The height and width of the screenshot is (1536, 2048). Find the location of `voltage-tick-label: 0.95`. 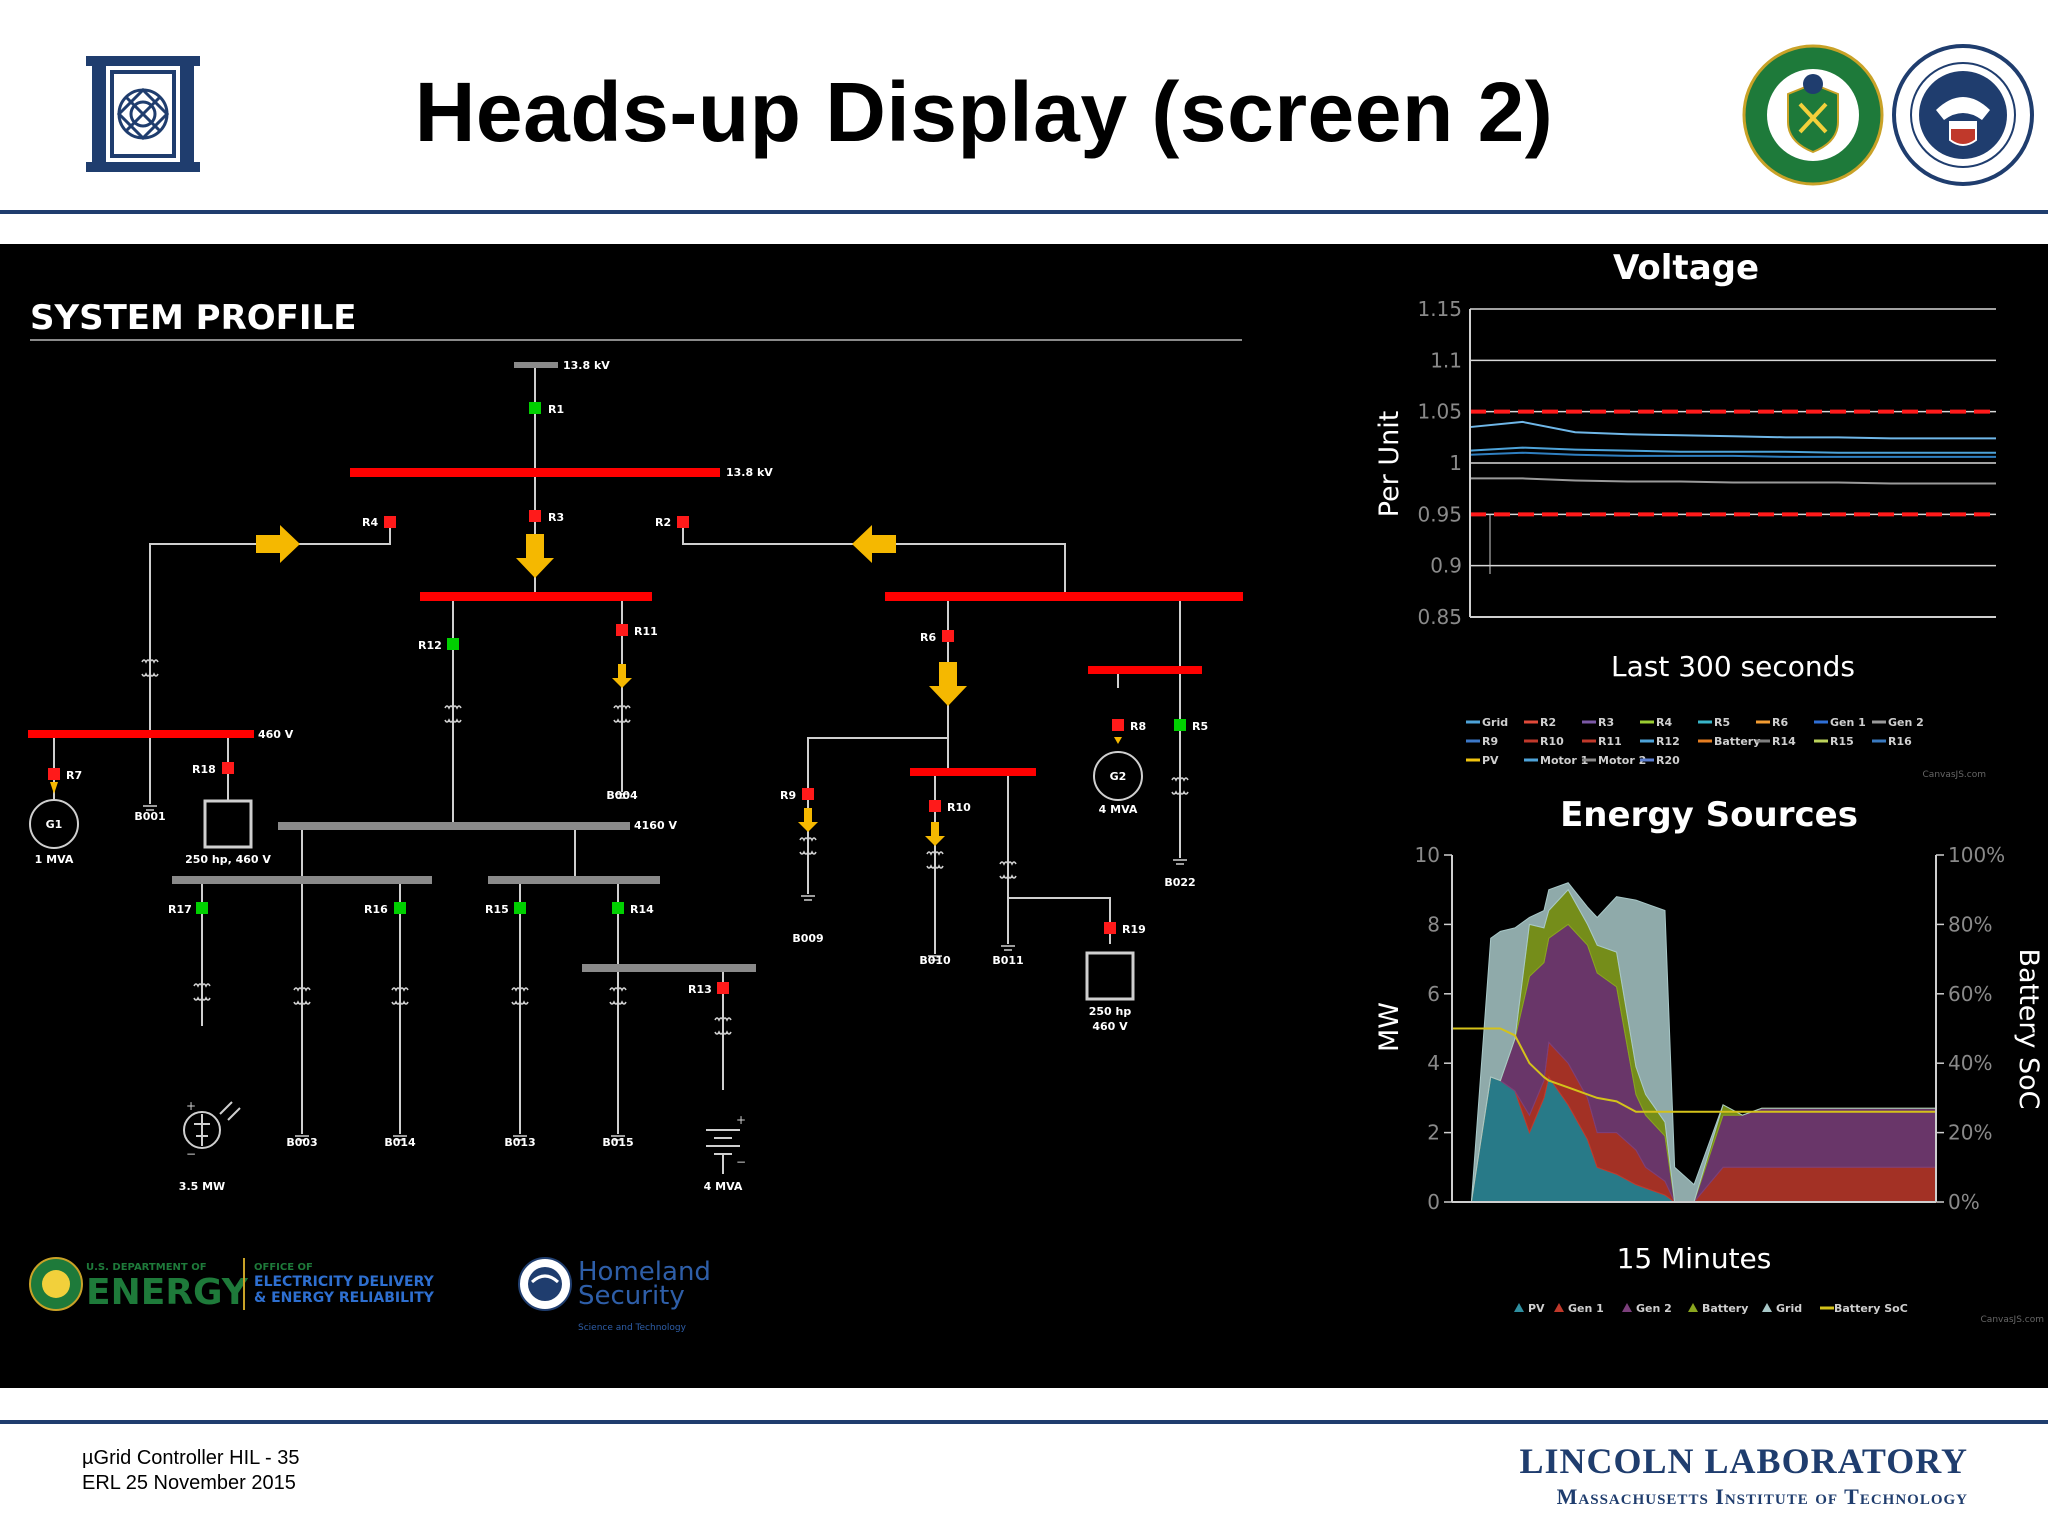

voltage-tick-label: 0.95 is located at coordinates (1439, 514).